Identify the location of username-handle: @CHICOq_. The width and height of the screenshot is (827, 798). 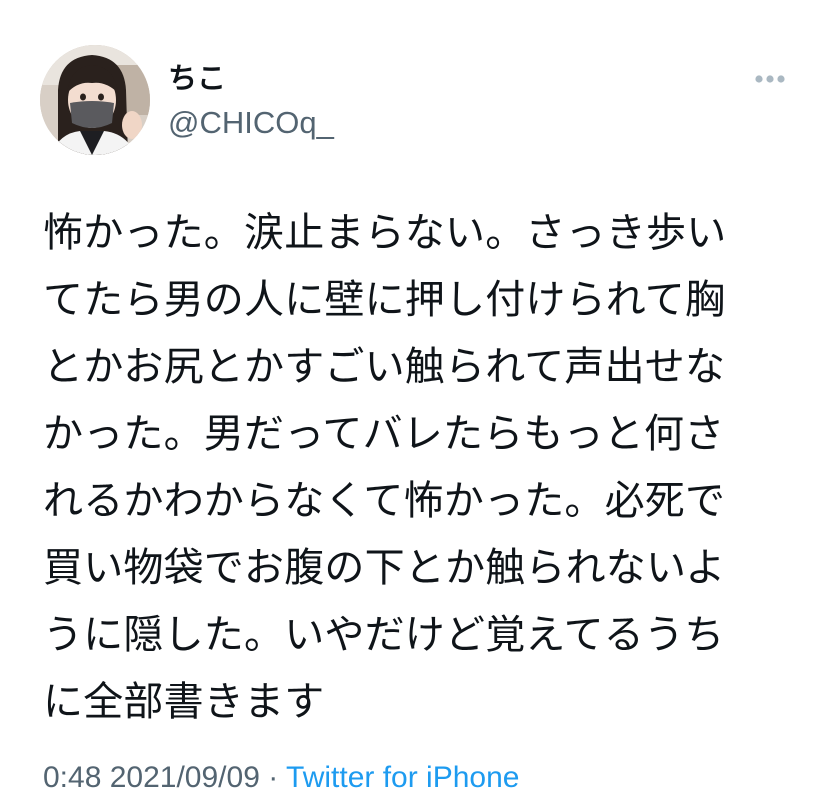
(251, 123).